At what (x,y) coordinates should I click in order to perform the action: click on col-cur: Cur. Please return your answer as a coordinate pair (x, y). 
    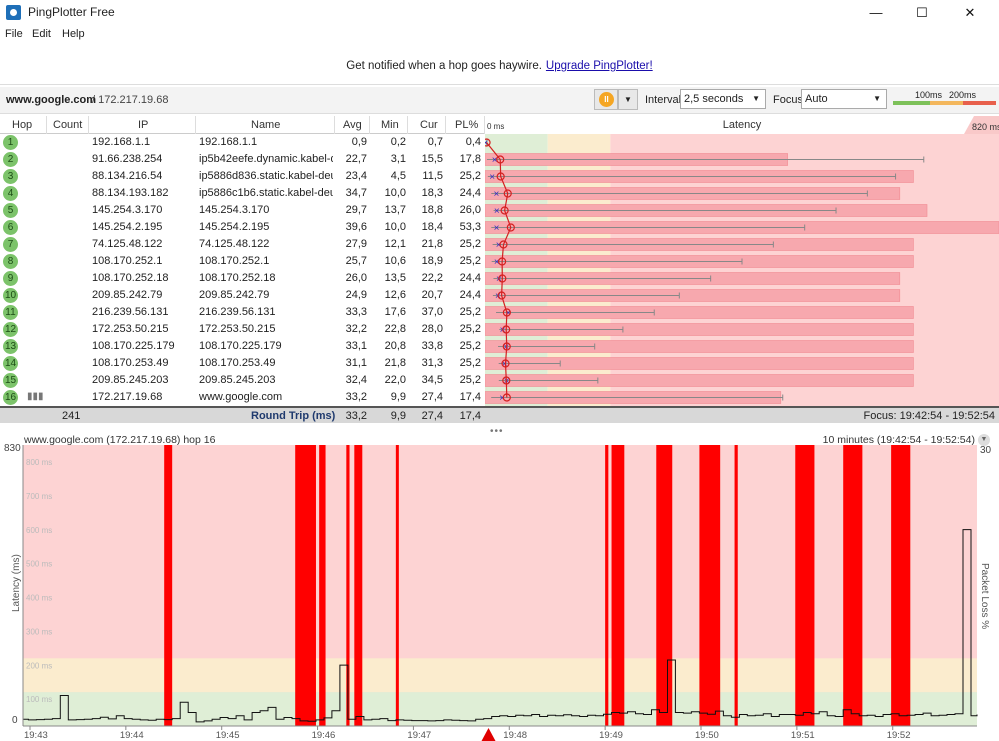
    Looking at the image, I should click on (429, 125).